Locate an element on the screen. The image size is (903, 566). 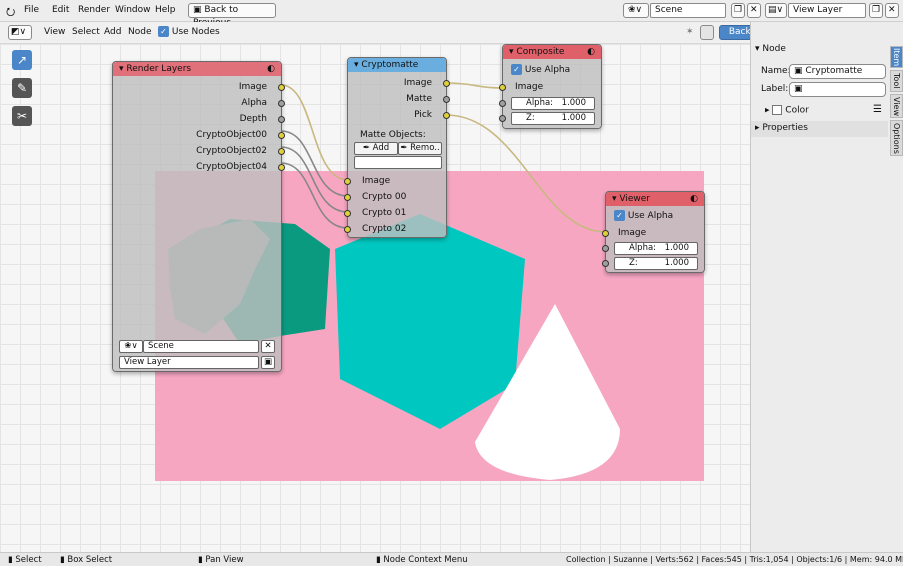
crypto-input-00-socket is located at coordinates (347, 197).